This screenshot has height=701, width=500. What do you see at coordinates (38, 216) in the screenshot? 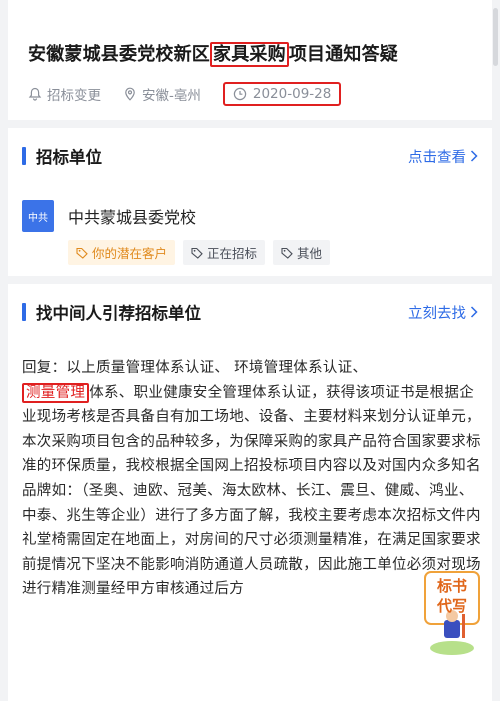
I see `org-logo: 中共` at bounding box center [38, 216].